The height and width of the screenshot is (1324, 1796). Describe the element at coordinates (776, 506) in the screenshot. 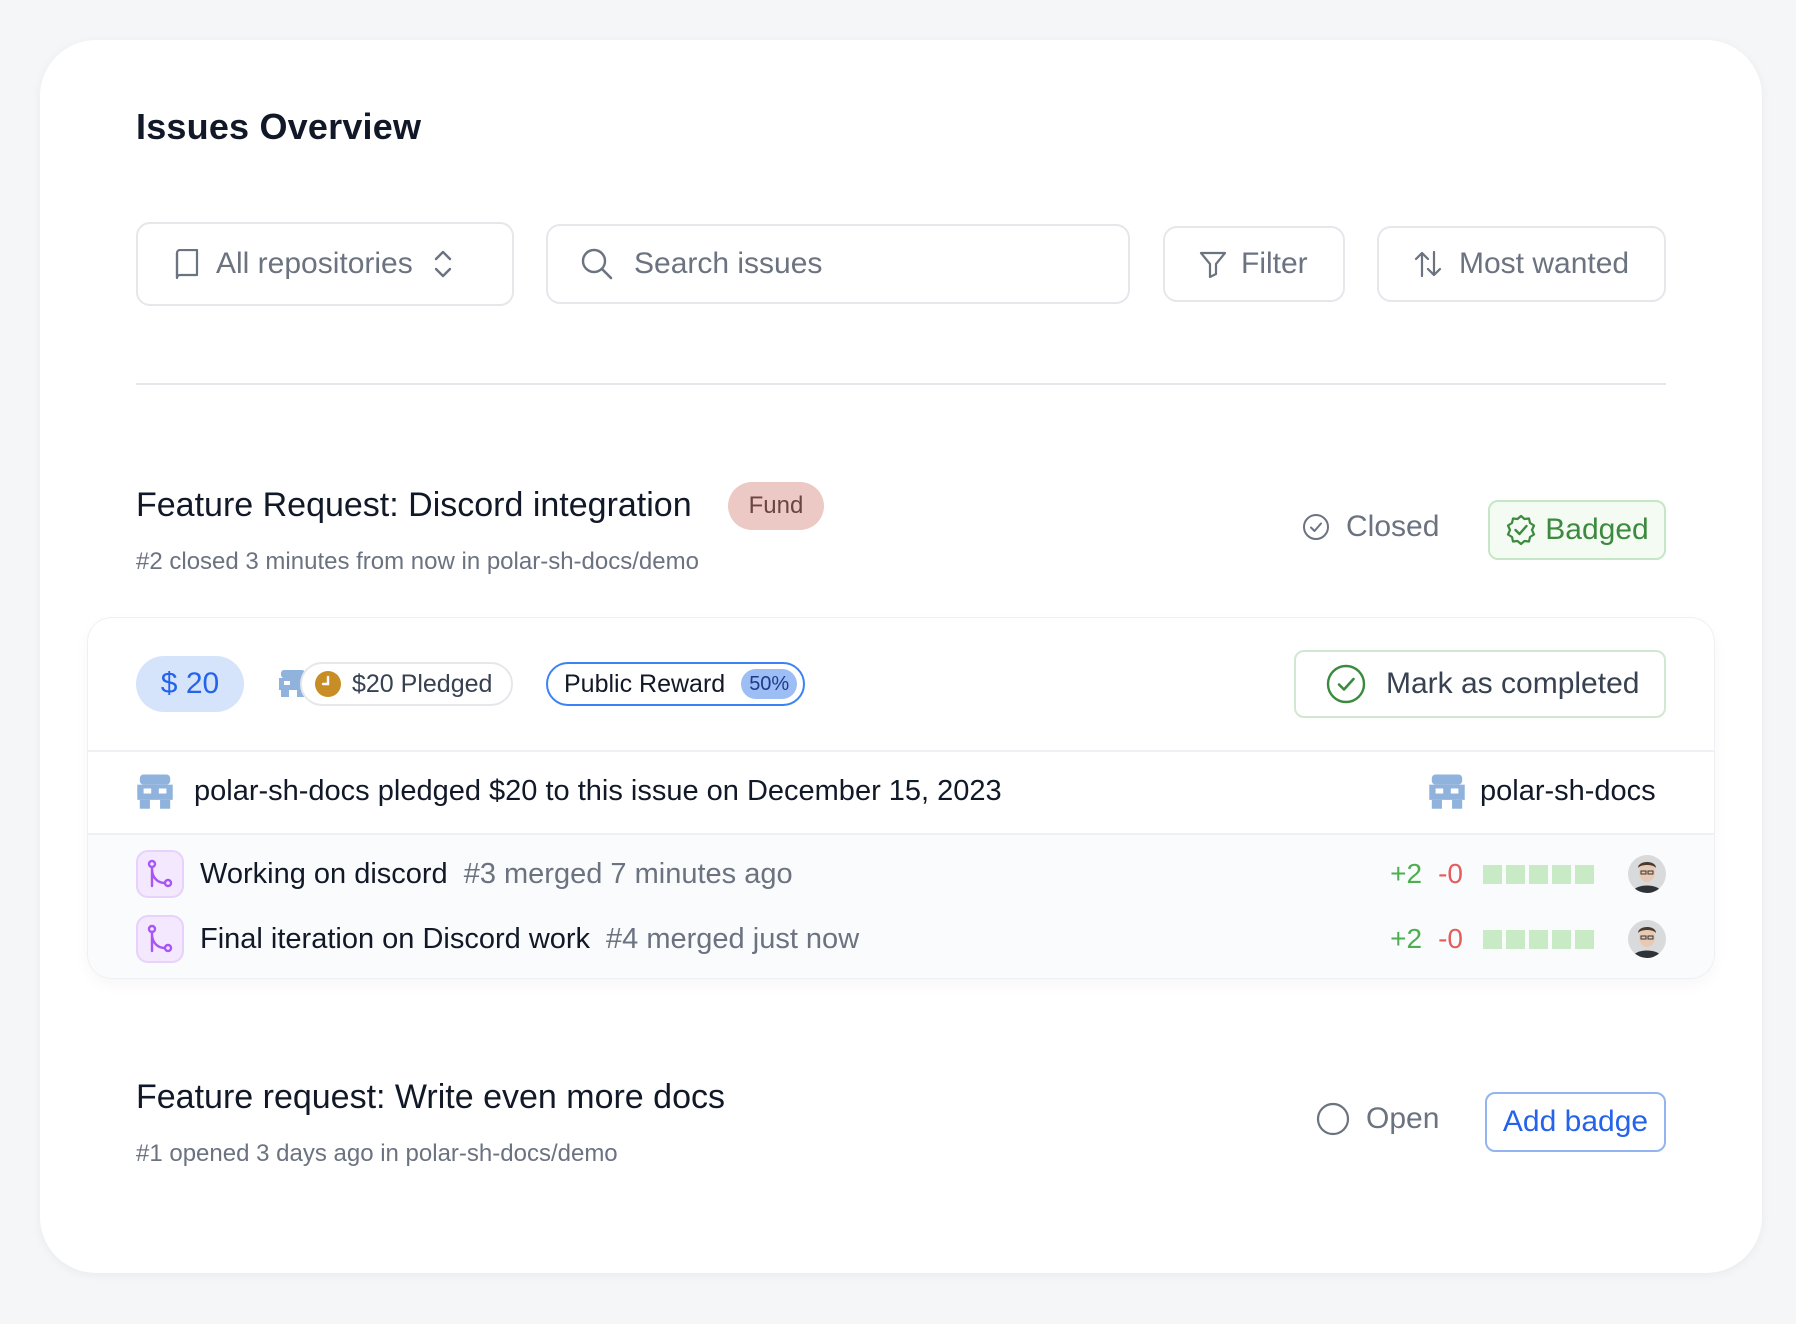

I see `fund-badge: Fund` at that location.